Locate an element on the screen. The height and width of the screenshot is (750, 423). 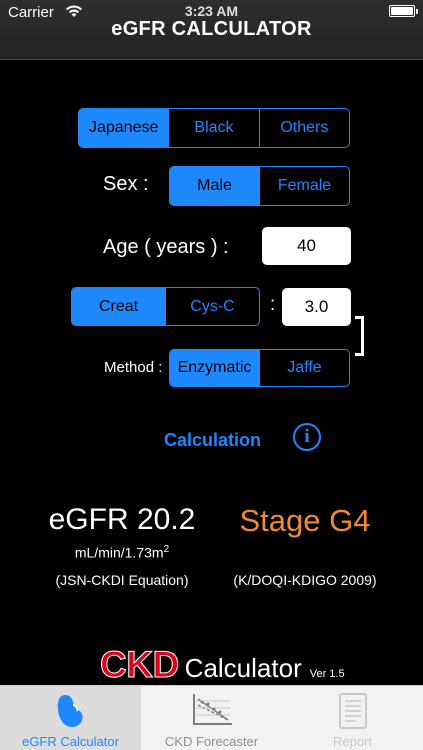
tab-bar: eGFR Calculator CKD Forecaster Report is located at coordinates (211, 717).